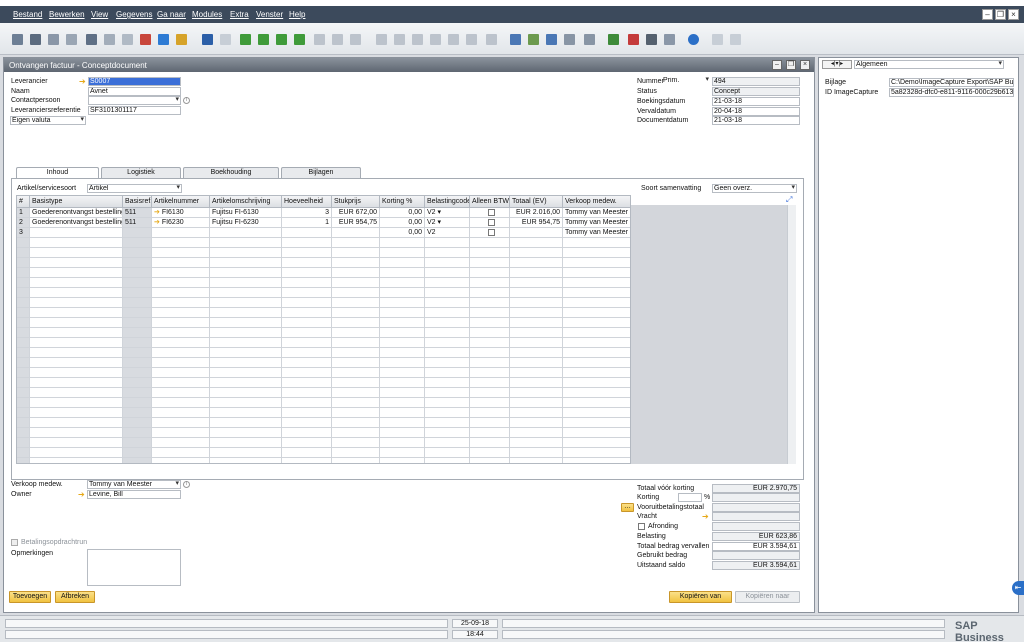  Describe the element at coordinates (1013, 14) in the screenshot. I see `close-icon: ×` at that location.